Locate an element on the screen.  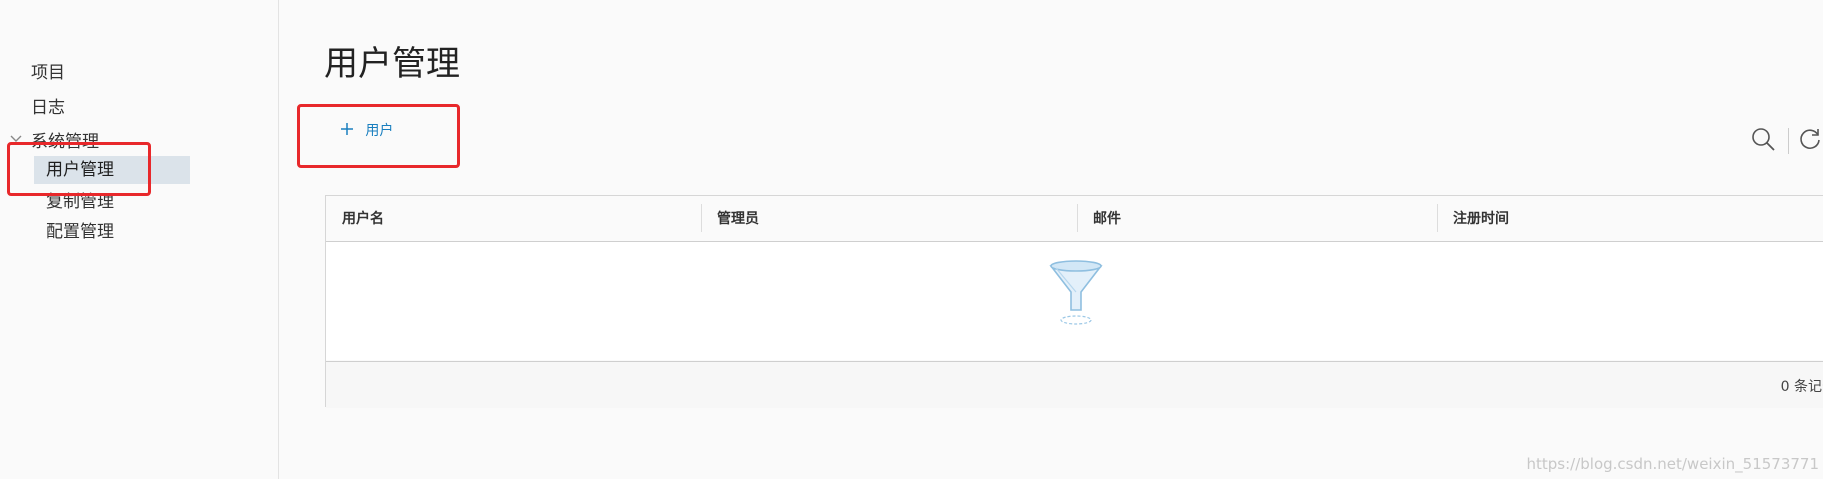
toolbar-divider is located at coordinates (1788, 141).